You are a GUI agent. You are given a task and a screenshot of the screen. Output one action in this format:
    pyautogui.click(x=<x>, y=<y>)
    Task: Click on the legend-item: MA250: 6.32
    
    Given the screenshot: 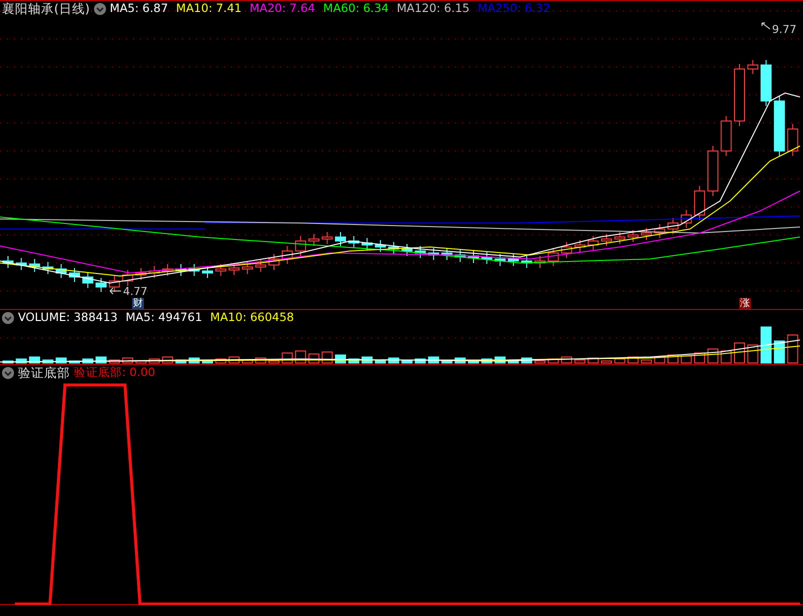 What is the action you would take?
    pyautogui.click(x=514, y=8)
    